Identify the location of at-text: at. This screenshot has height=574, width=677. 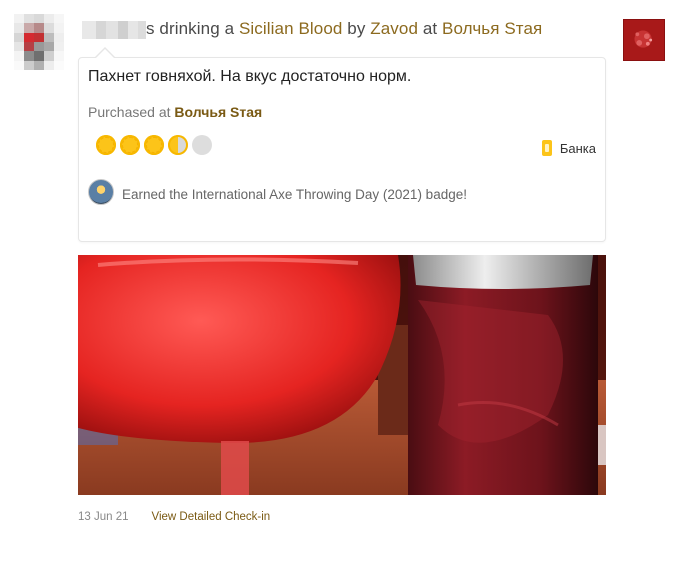
(430, 28).